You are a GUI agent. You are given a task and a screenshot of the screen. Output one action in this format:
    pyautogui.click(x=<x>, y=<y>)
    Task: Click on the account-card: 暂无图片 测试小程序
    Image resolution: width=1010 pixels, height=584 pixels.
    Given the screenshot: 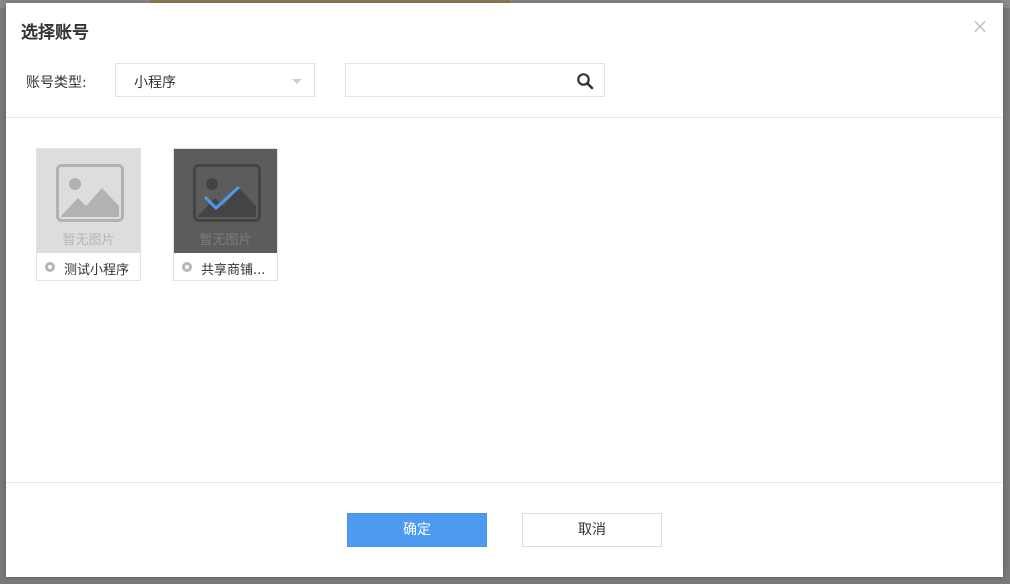 What is the action you would take?
    pyautogui.click(x=88, y=214)
    